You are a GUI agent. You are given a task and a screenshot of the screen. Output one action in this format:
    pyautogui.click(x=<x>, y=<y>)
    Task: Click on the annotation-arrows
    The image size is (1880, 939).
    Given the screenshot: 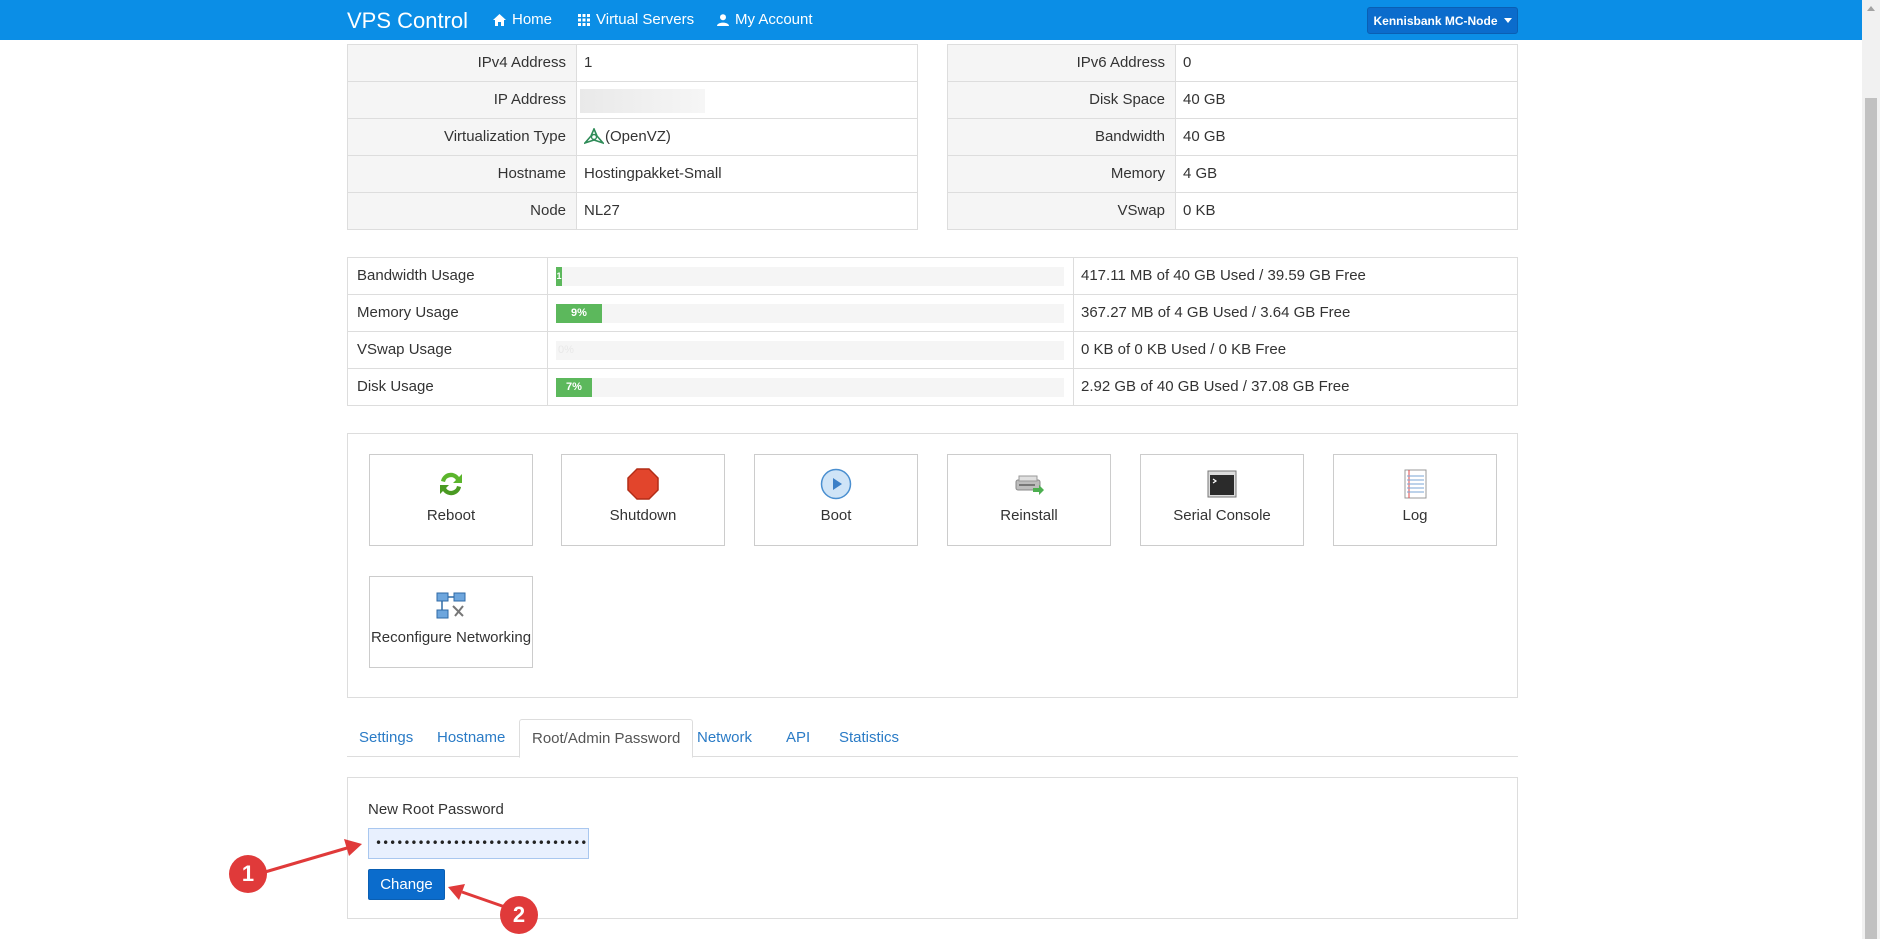 What is the action you would take?
    pyautogui.click(x=385, y=874)
    